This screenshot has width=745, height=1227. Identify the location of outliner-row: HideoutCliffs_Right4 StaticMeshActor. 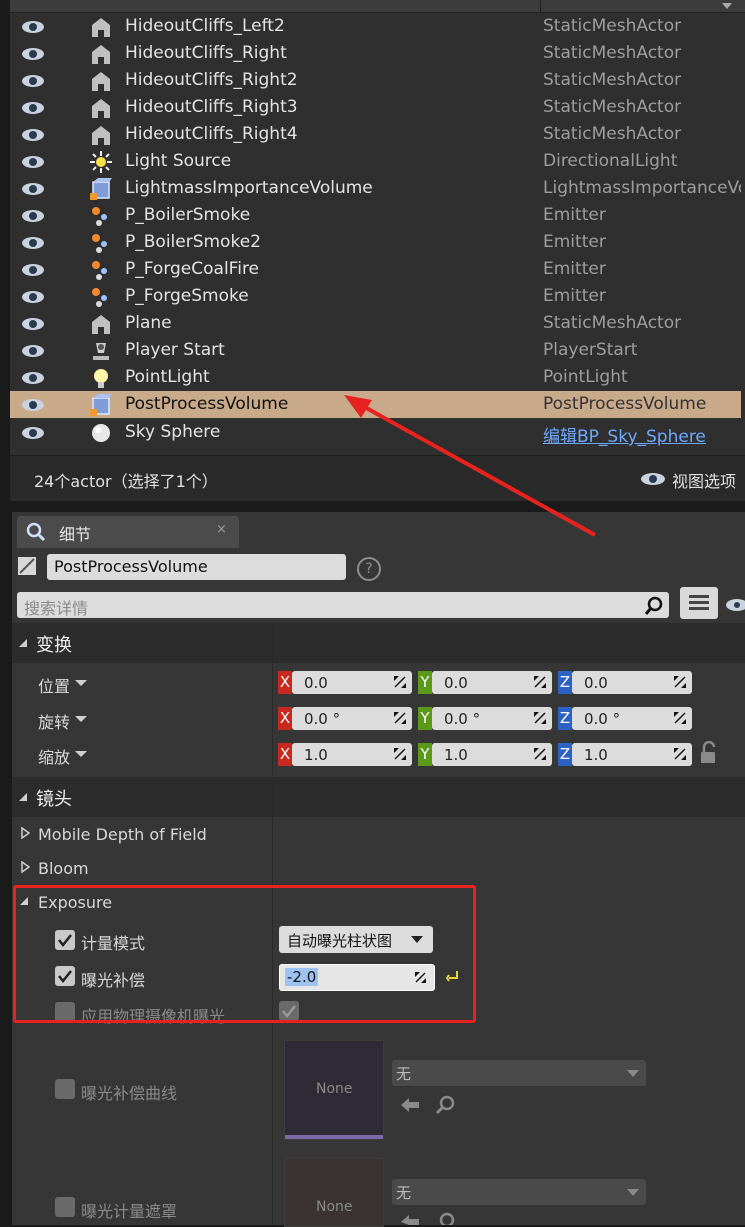
(375, 134).